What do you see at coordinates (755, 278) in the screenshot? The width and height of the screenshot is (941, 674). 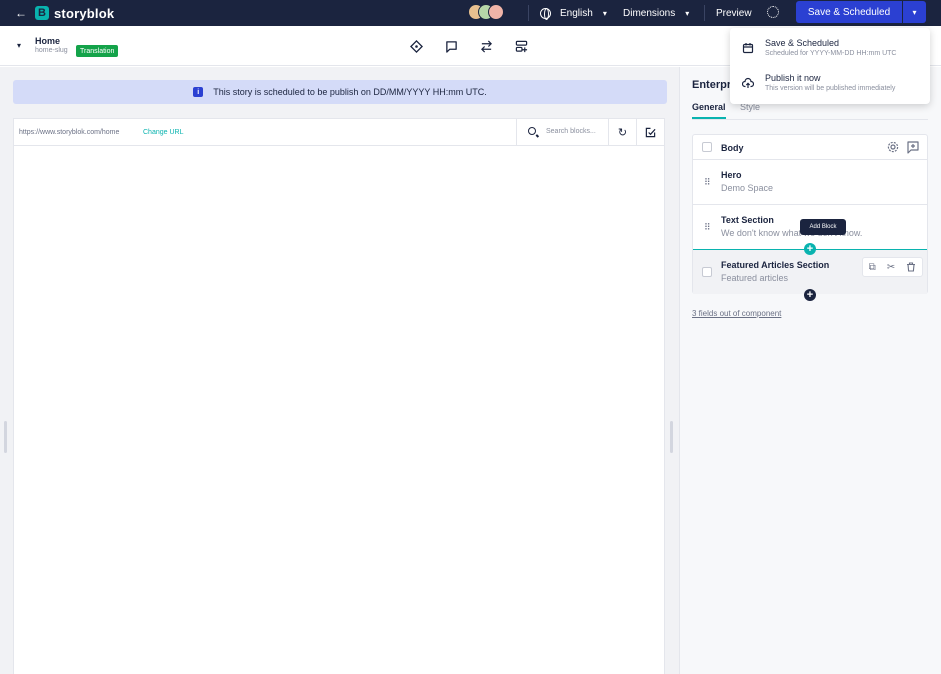 I see `block-subtitle: Featured articles` at bounding box center [755, 278].